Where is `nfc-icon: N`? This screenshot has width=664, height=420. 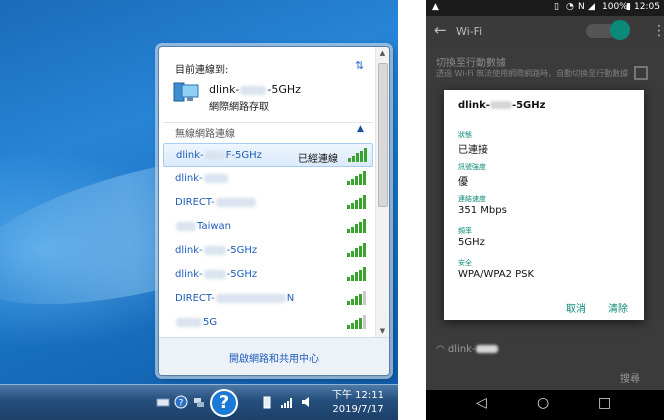
nfc-icon: N is located at coordinates (581, 7).